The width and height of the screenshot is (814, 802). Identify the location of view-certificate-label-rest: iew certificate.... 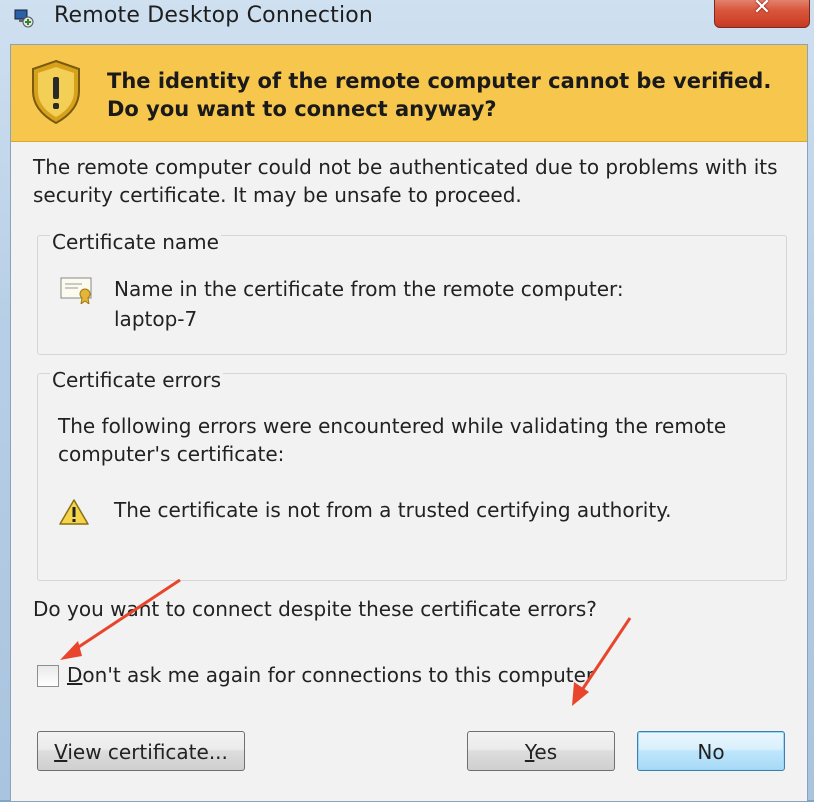
(147, 752).